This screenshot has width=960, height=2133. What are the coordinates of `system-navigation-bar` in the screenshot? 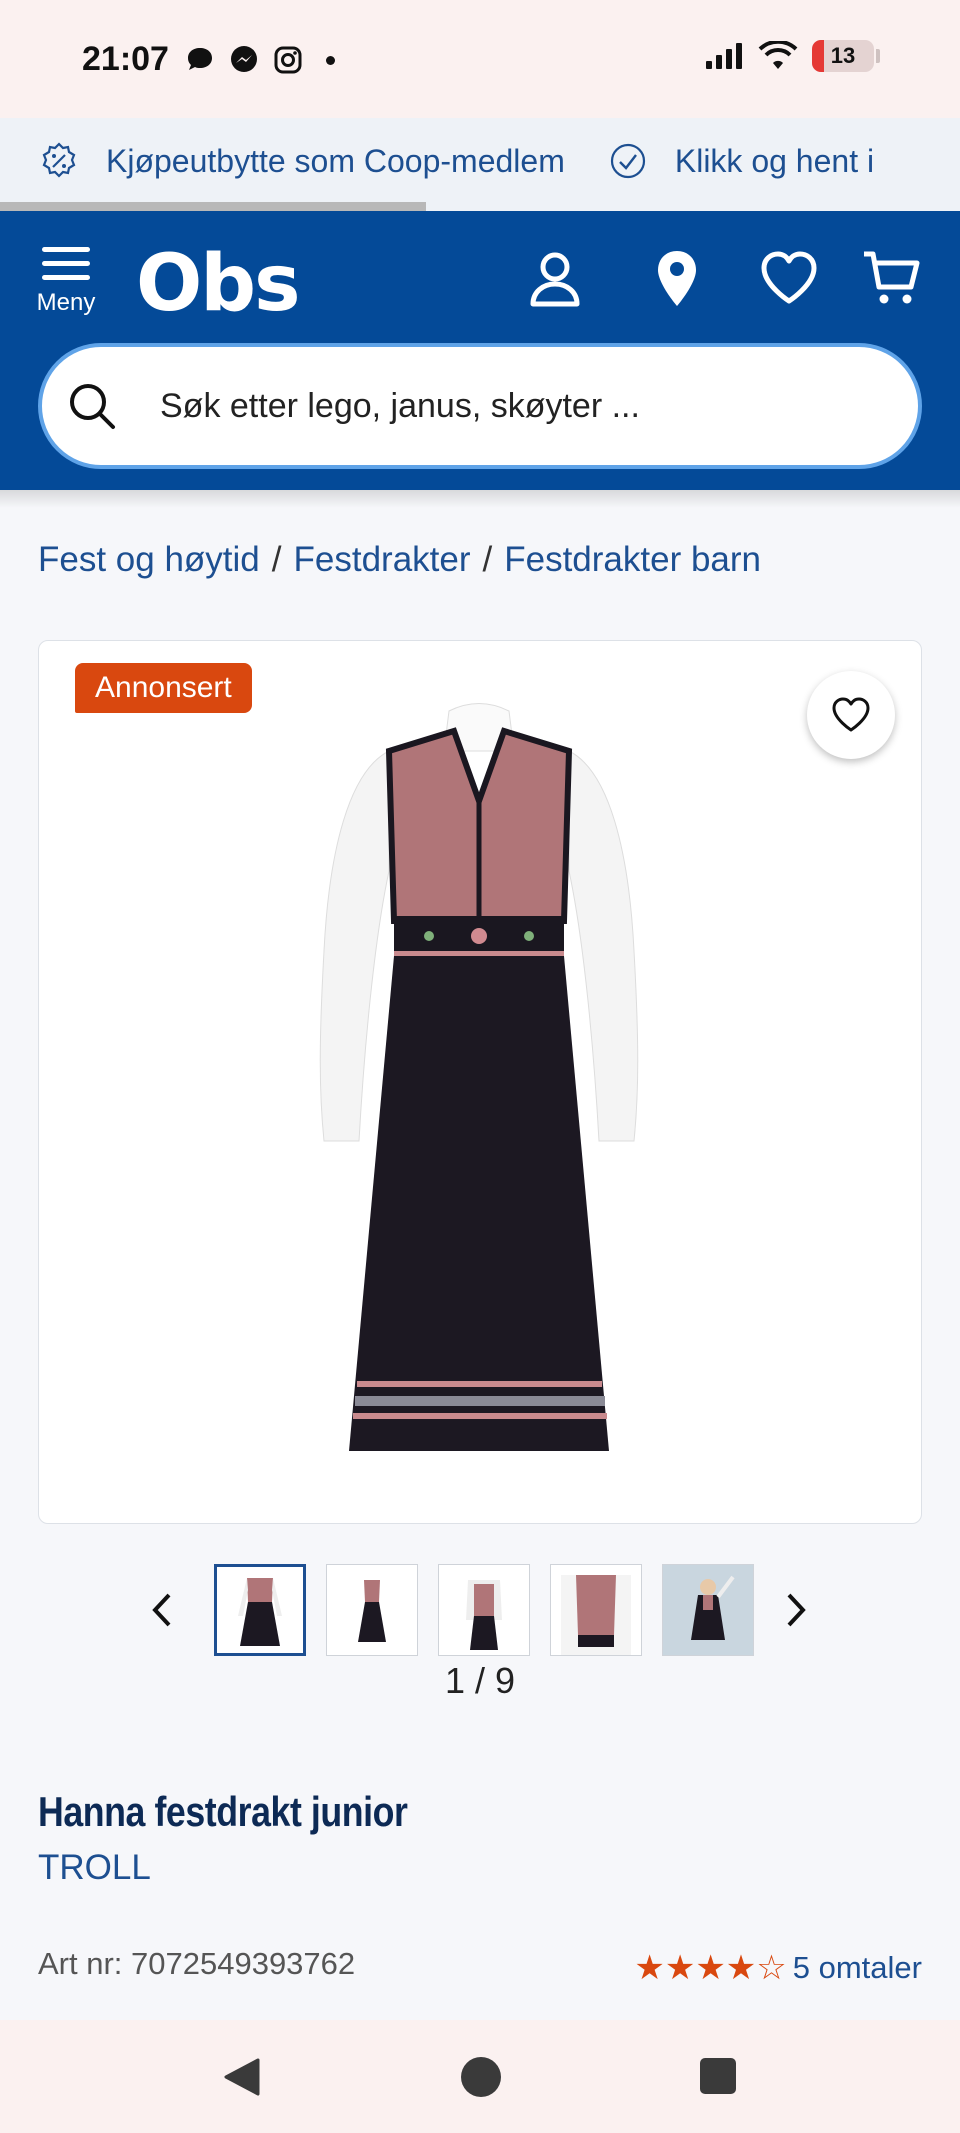 It's located at (480, 2076).